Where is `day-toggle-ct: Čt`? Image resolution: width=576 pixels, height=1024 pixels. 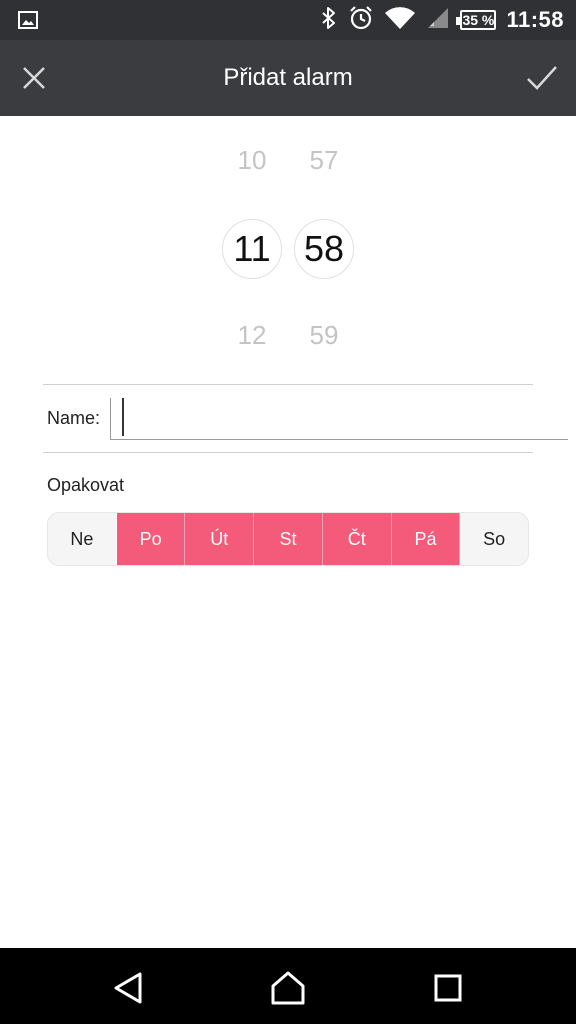
day-toggle-ct: Čt is located at coordinates (357, 539).